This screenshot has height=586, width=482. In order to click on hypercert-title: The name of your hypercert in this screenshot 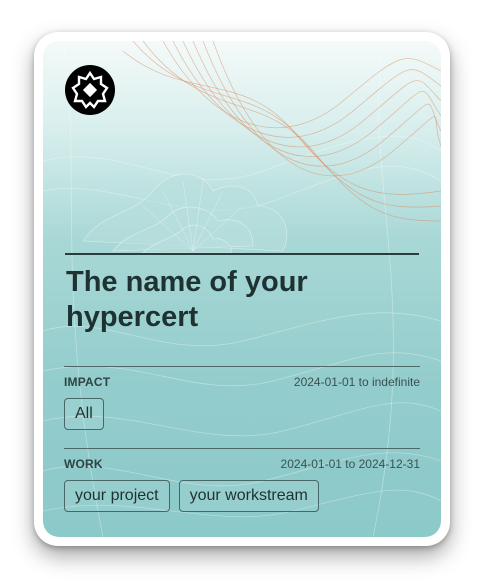, I will do `click(187, 299)`.